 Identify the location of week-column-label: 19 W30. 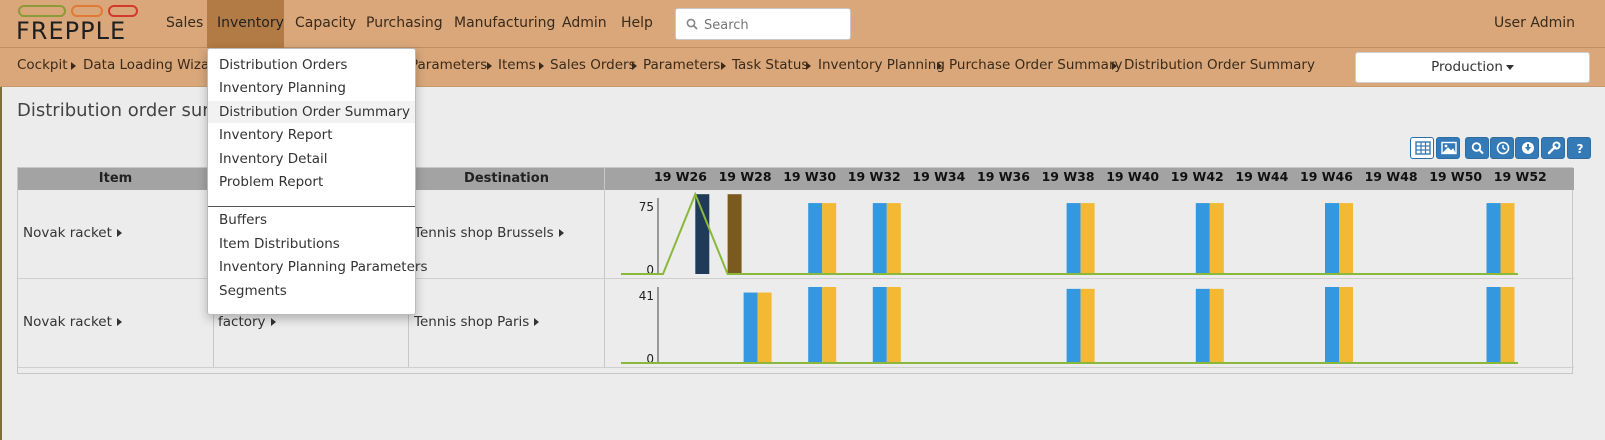
(810, 176).